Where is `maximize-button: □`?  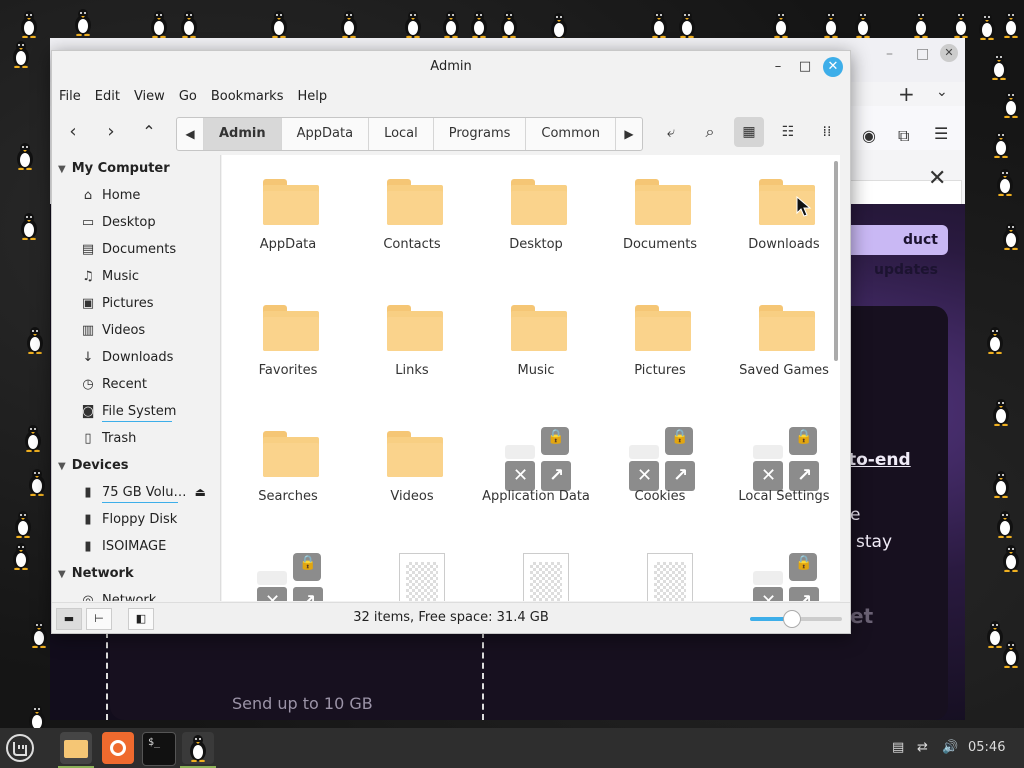
maximize-button: □ is located at coordinates (805, 67).